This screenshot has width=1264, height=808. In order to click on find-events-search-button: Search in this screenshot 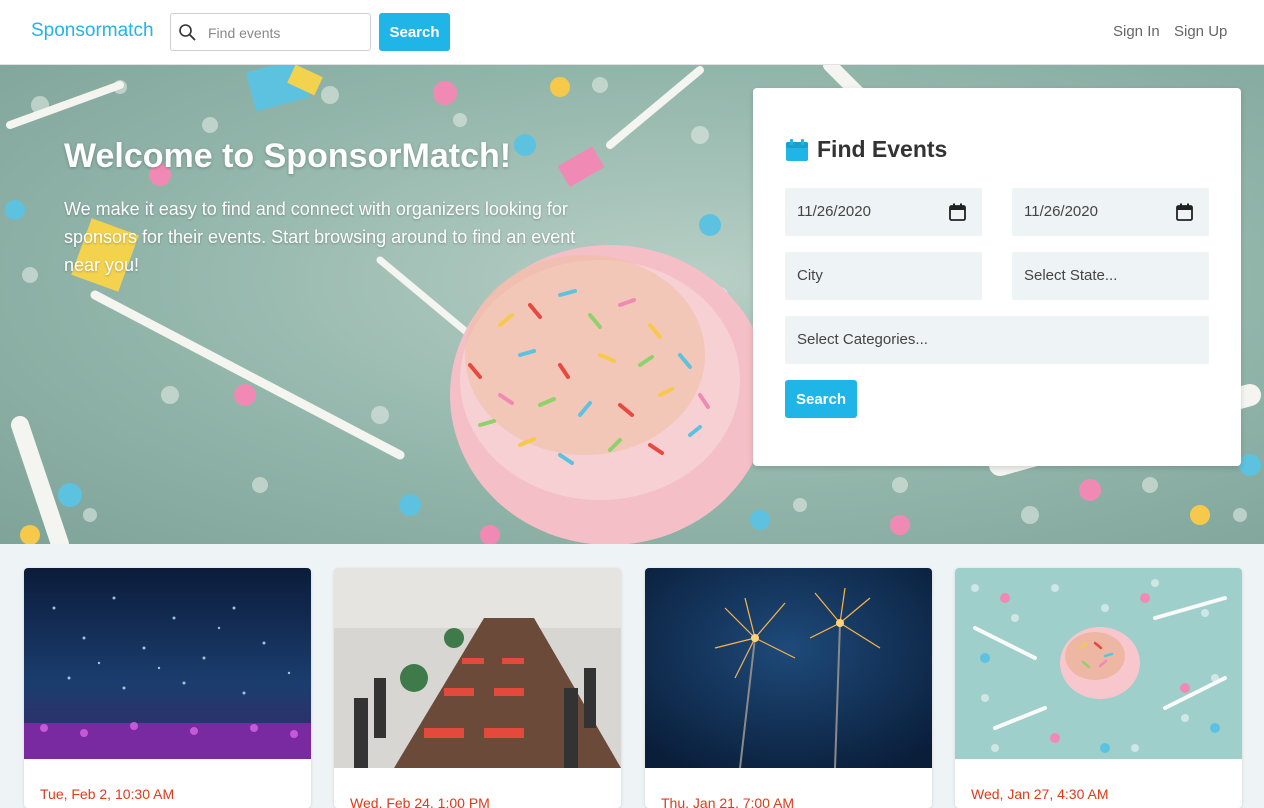, I will do `click(821, 399)`.